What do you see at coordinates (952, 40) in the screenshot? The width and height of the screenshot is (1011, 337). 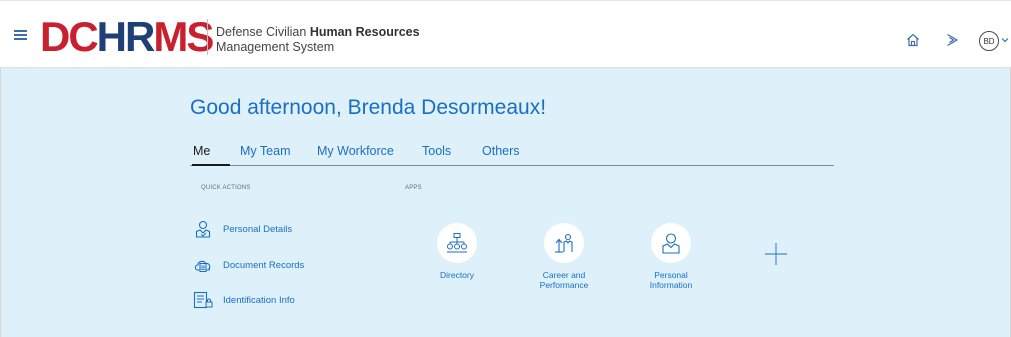 I see `play-icon` at bounding box center [952, 40].